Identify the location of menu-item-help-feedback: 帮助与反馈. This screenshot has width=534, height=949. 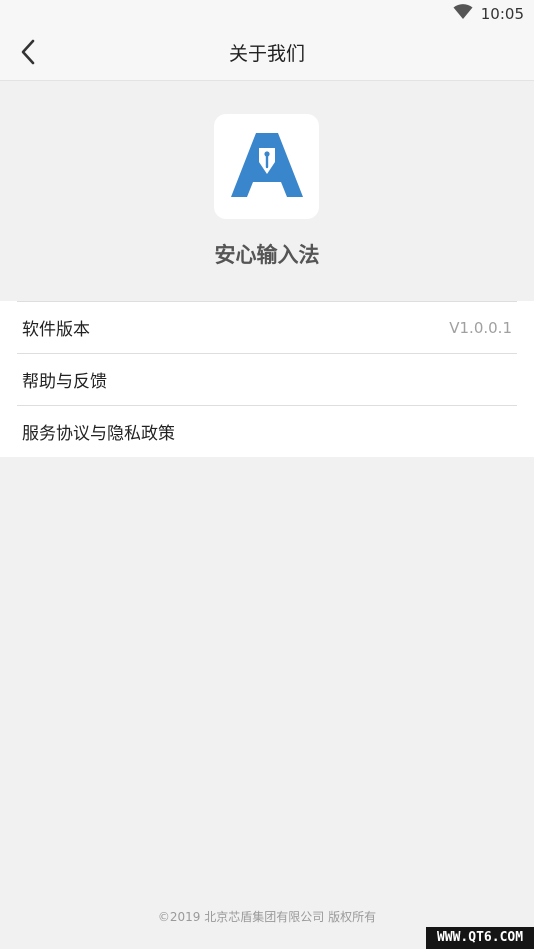
(267, 379).